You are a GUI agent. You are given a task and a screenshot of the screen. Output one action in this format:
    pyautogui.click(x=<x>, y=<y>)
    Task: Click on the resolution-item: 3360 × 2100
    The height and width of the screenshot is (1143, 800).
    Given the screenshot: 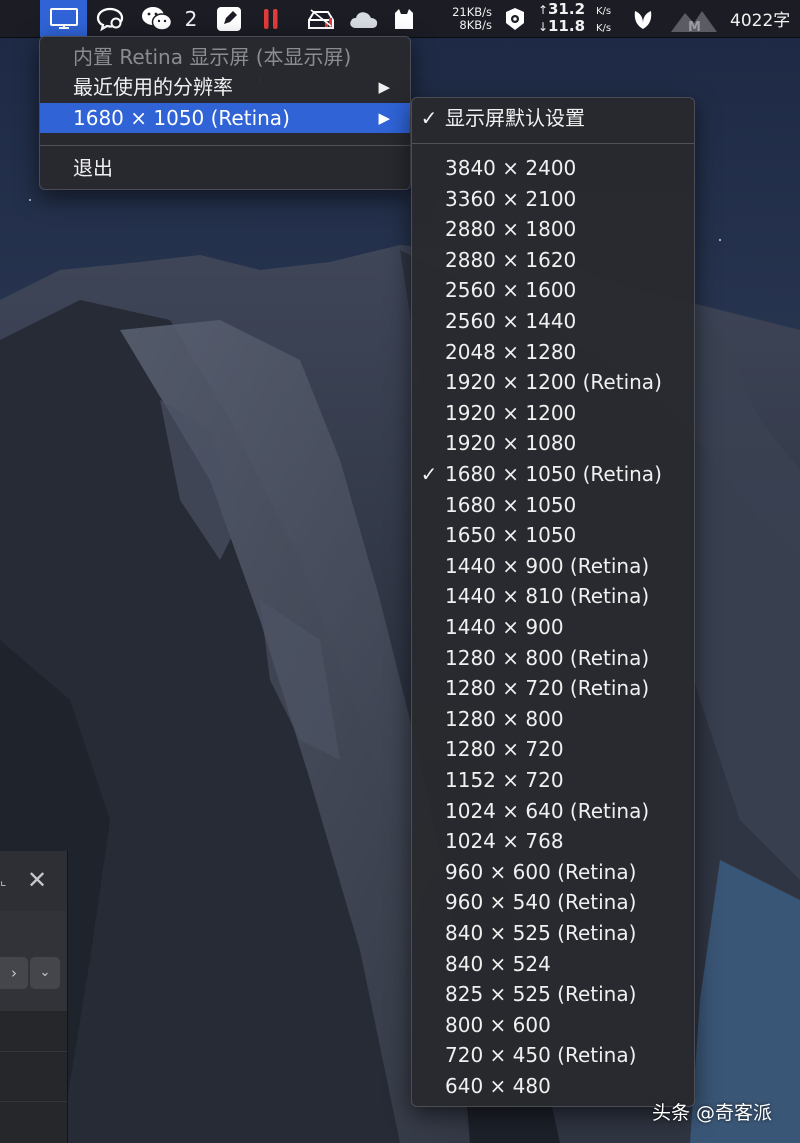 What is the action you would take?
    pyautogui.click(x=553, y=199)
    